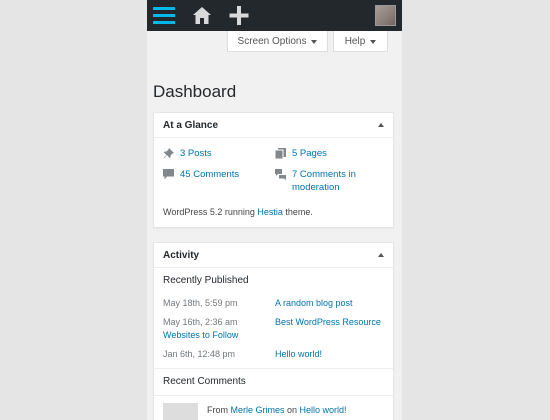 This screenshot has width=550, height=420. I want to click on widget-header: At a Glance, so click(273, 125).